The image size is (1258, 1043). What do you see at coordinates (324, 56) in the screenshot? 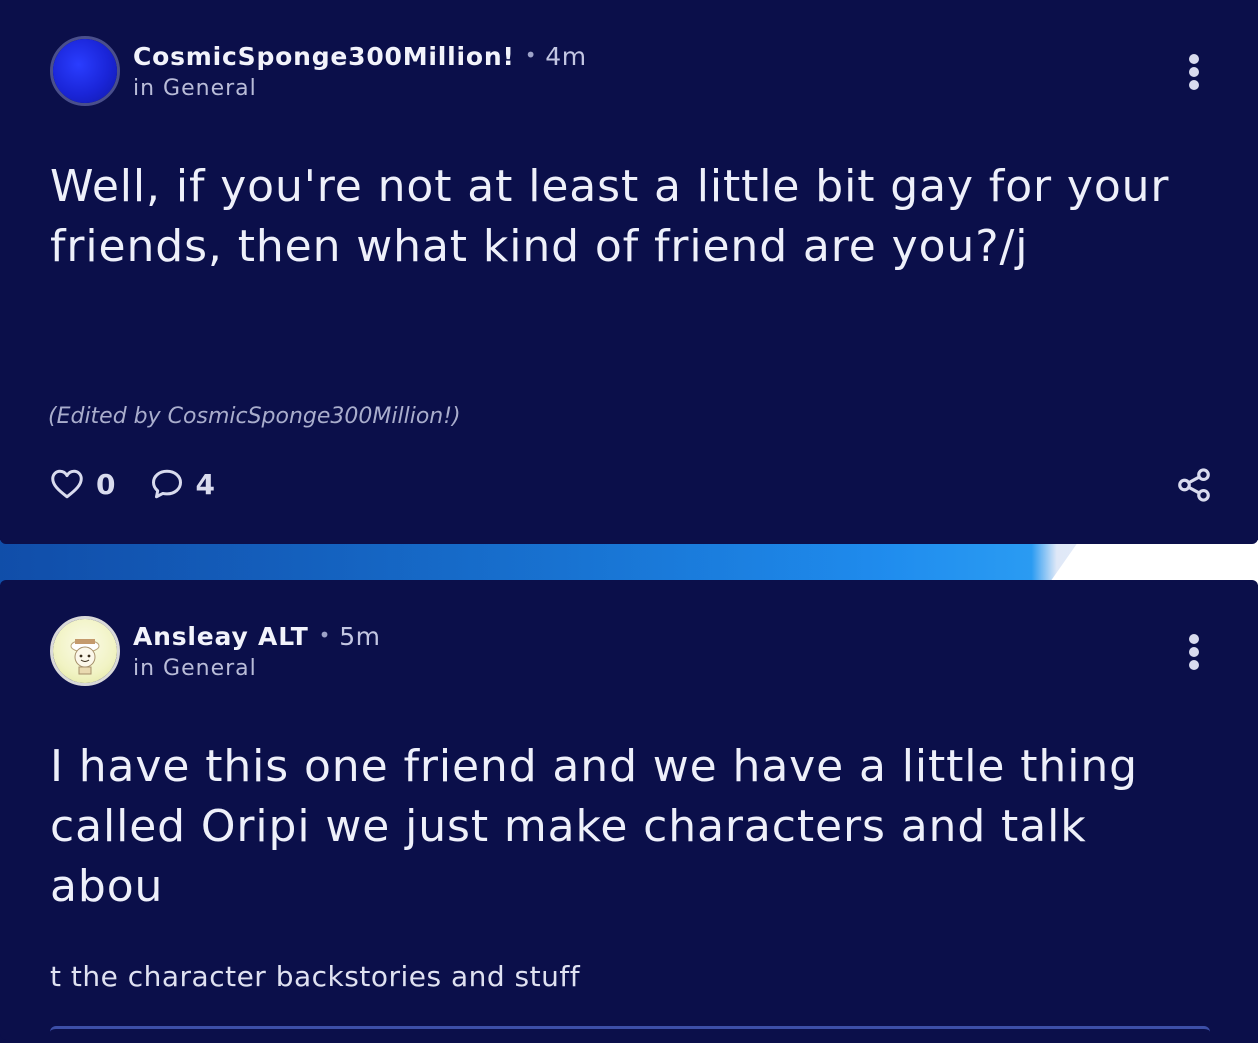
I see `author-name: CosmicSponge300Million!` at bounding box center [324, 56].